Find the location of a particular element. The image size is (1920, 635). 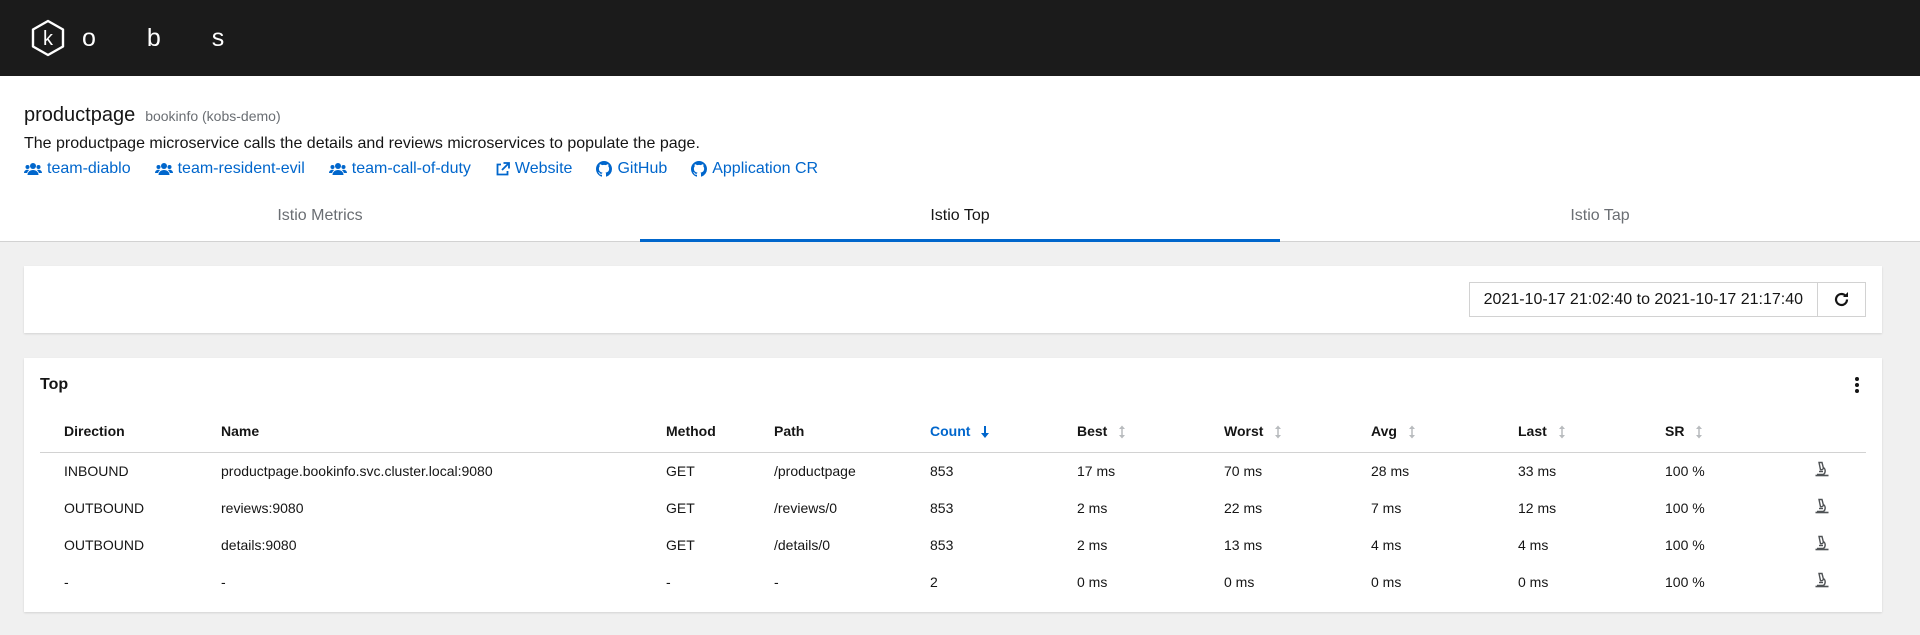

tab-istio-top: Istio Top is located at coordinates (960, 216).